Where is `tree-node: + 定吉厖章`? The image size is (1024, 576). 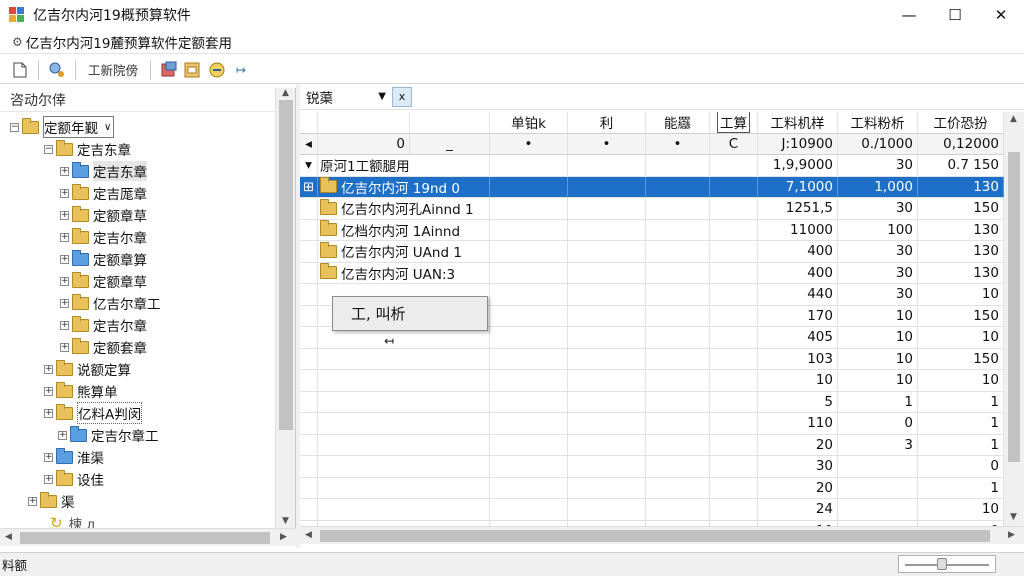
tree-node: + 定吉厖章 is located at coordinates (103, 193).